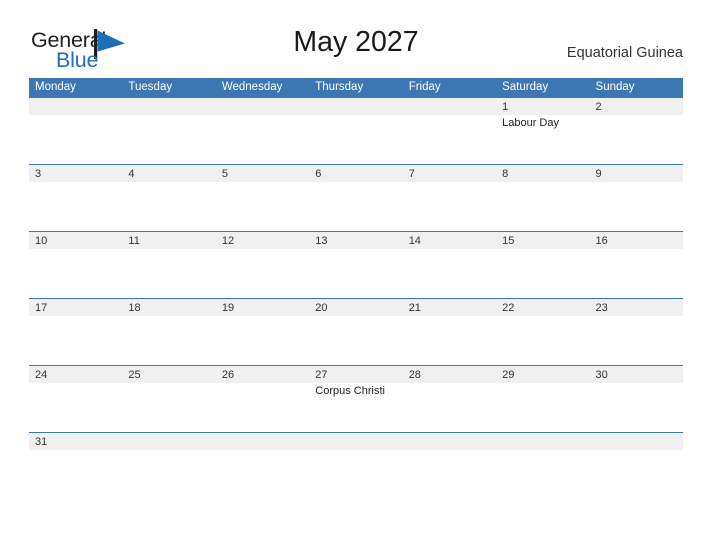 This screenshot has width=712, height=550. What do you see at coordinates (55, 87) in the screenshot?
I see `weekday-monday: Monday` at bounding box center [55, 87].